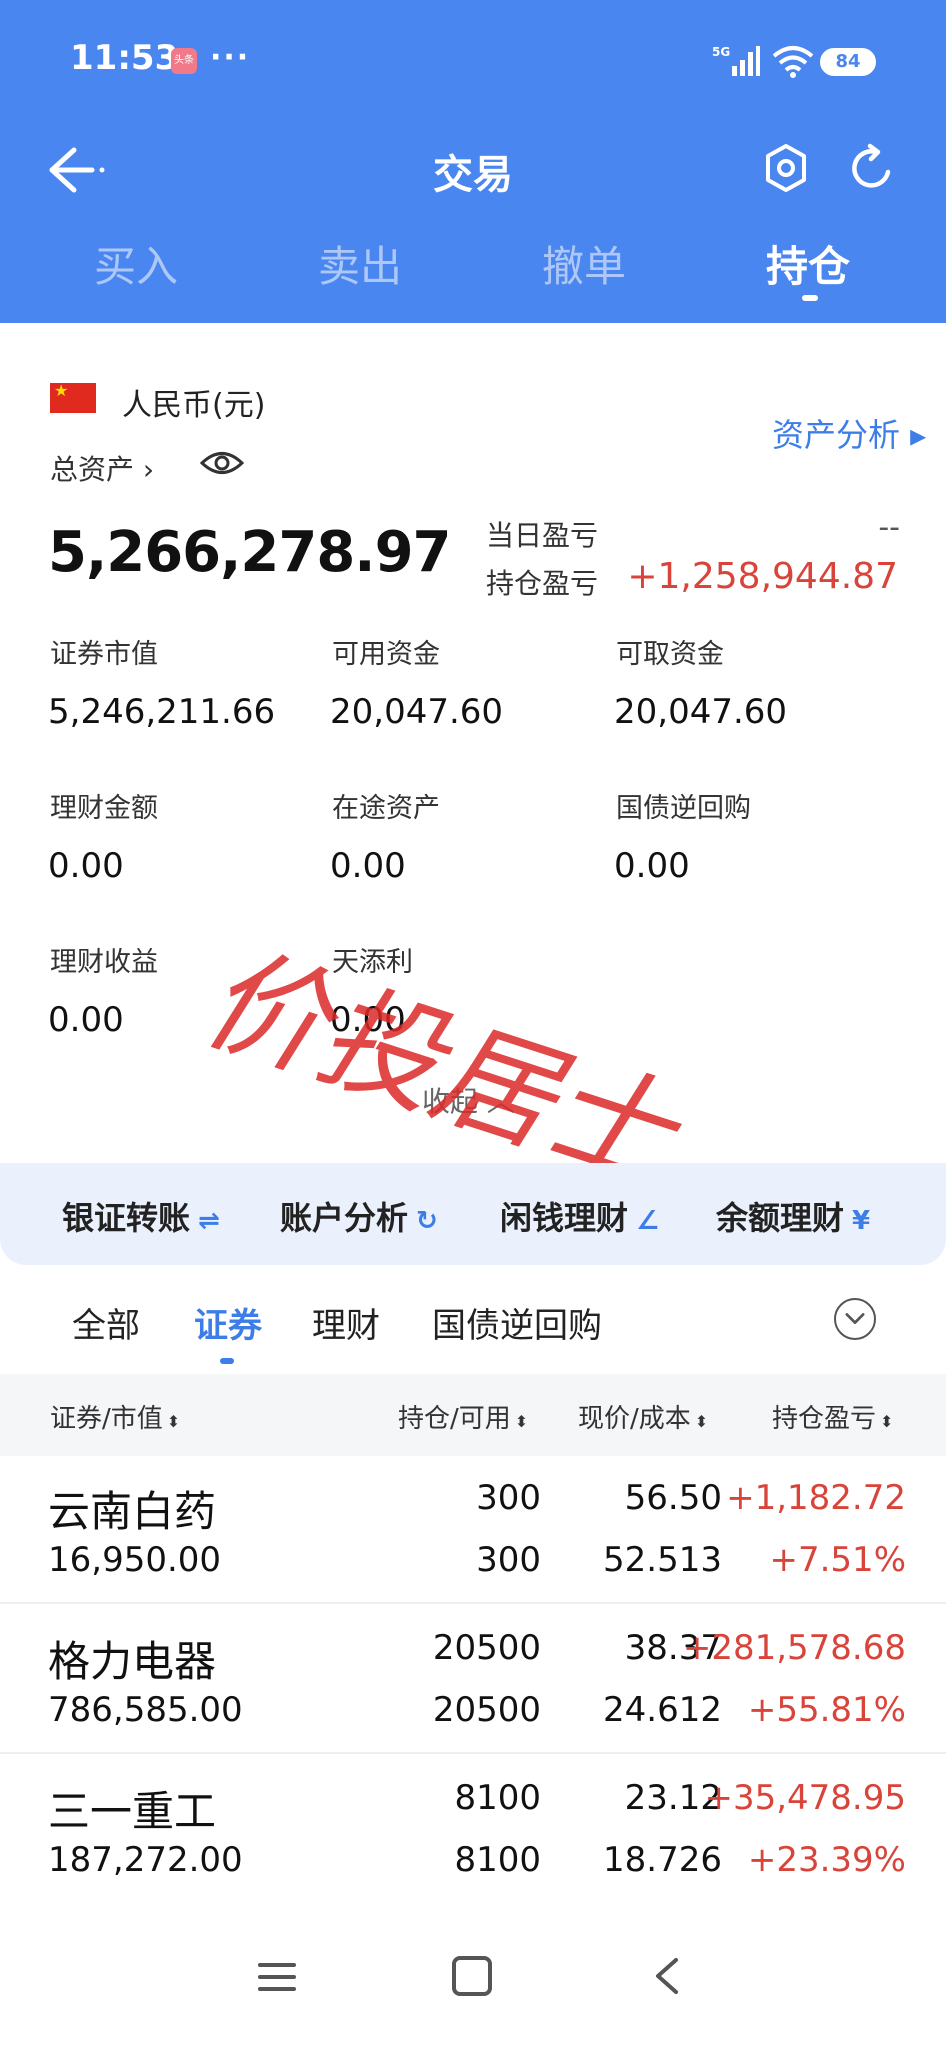  Describe the element at coordinates (889, 527) in the screenshot. I see `day-pl-value: --` at that location.